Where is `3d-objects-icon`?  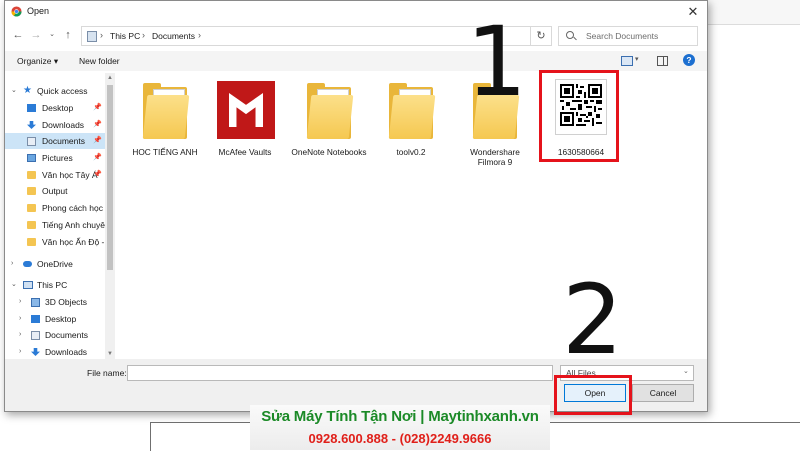
3d-objects-icon is located at coordinates (35, 302).